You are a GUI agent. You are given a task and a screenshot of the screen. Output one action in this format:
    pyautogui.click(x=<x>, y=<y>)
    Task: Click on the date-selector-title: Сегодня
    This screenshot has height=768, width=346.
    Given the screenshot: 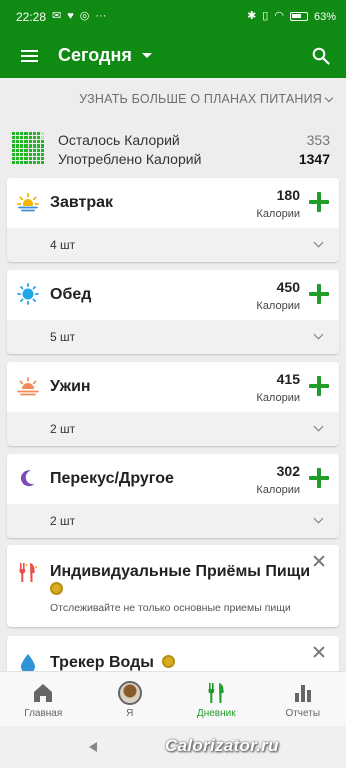 What is the action you would take?
    pyautogui.click(x=95, y=55)
    